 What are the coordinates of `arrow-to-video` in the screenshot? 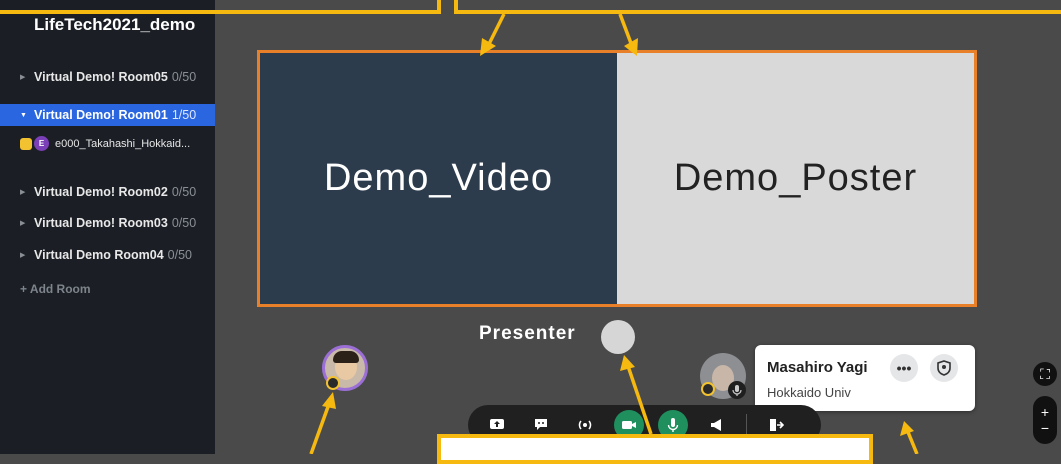 It's located at (496, 30).